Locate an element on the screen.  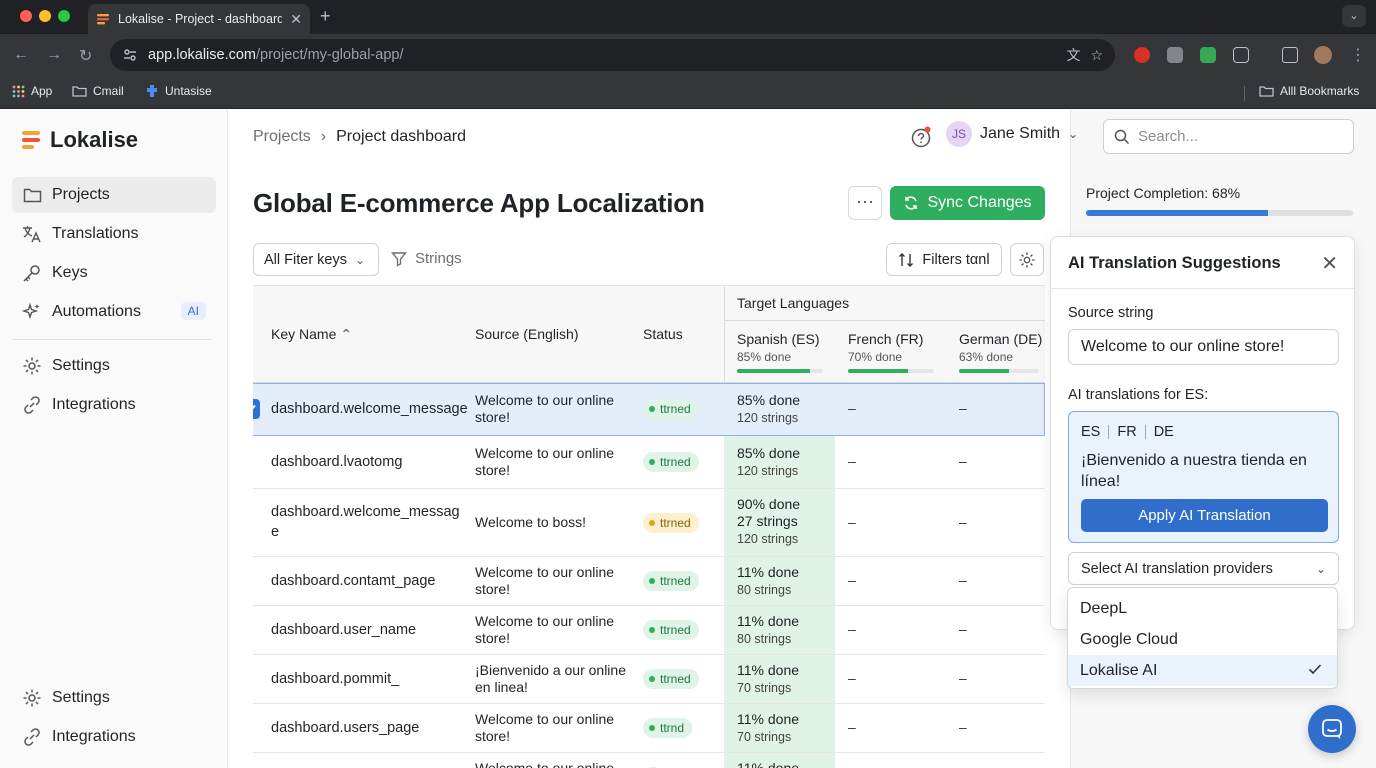
strings-filter-button: Strings is located at coordinates (426, 258).